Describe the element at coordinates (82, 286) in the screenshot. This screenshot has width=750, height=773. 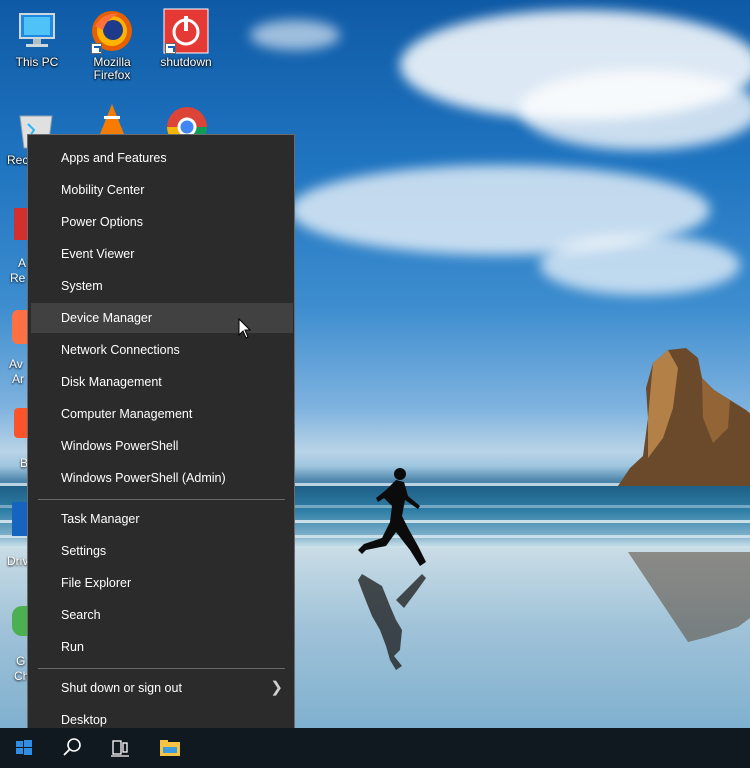
I see `menu-item-label: System` at that location.